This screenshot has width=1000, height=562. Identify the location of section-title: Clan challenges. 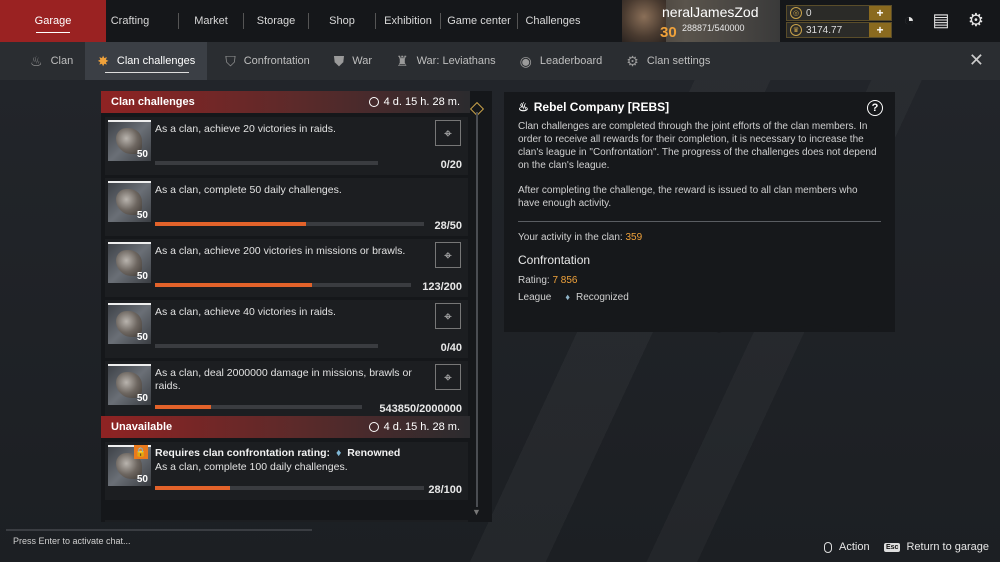
(153, 102).